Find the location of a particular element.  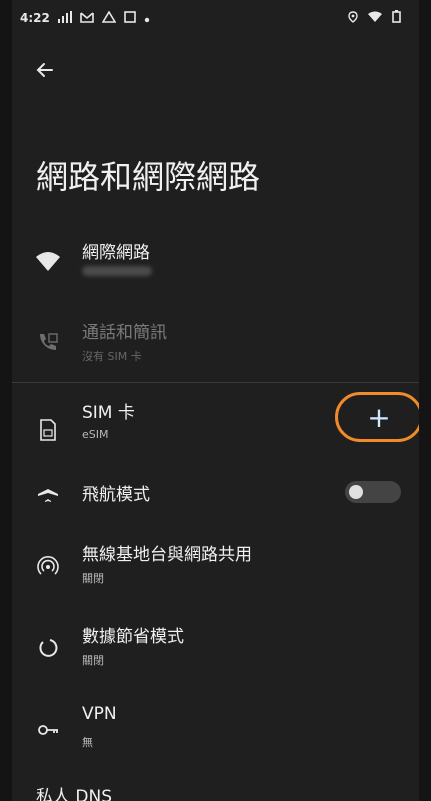

hotspot-sub: 關閉 is located at coordinates (93, 578).